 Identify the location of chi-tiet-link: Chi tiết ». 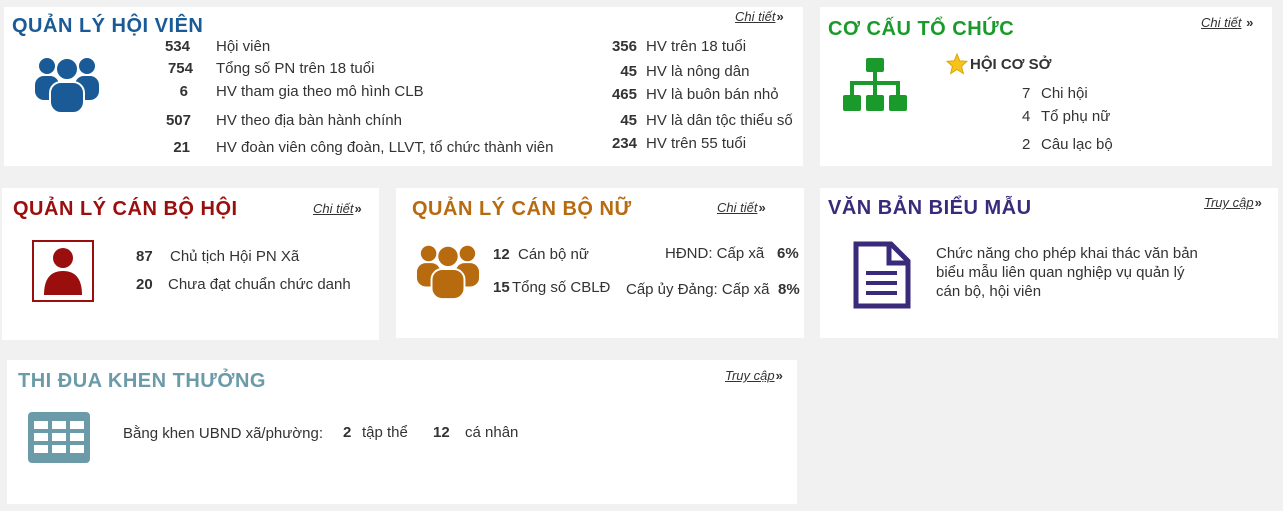
(1227, 22).